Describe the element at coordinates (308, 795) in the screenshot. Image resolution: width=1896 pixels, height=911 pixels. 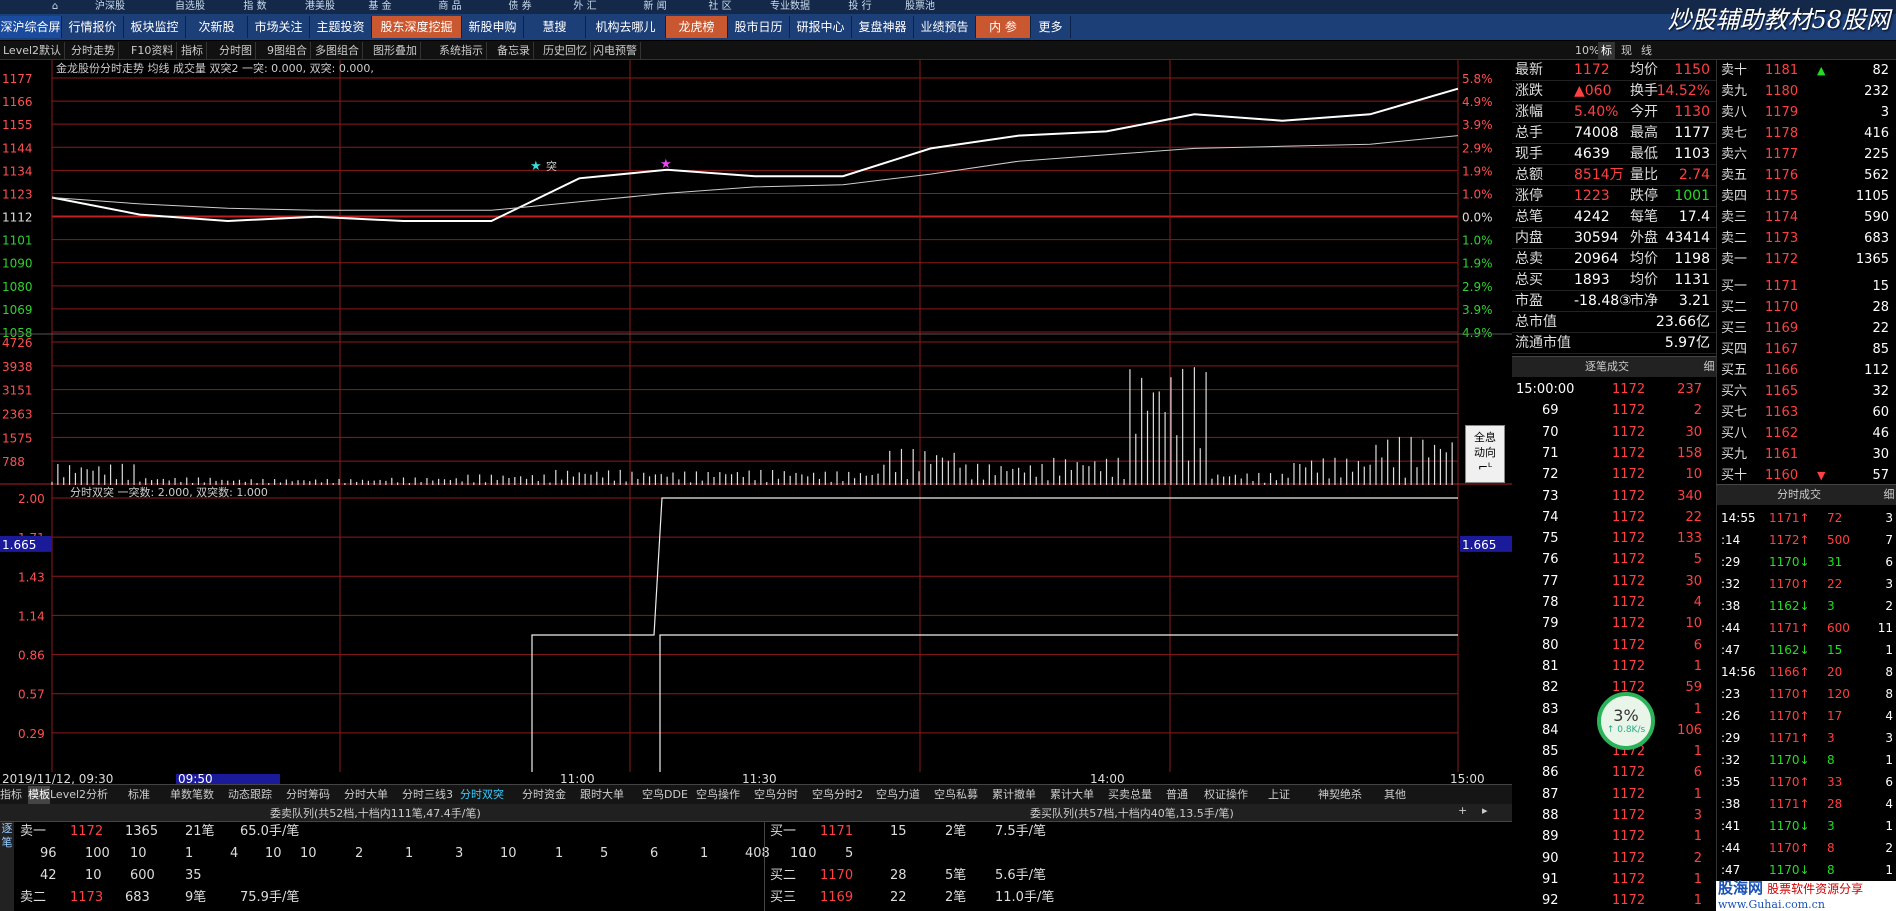
I see `indicator-tab: 分时筹码` at that location.